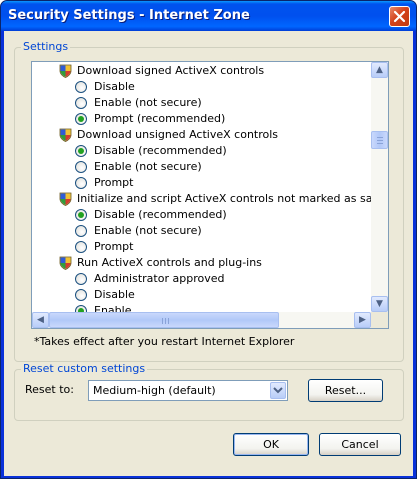 This screenshot has width=417, height=479. I want to click on close-button, so click(399, 16).